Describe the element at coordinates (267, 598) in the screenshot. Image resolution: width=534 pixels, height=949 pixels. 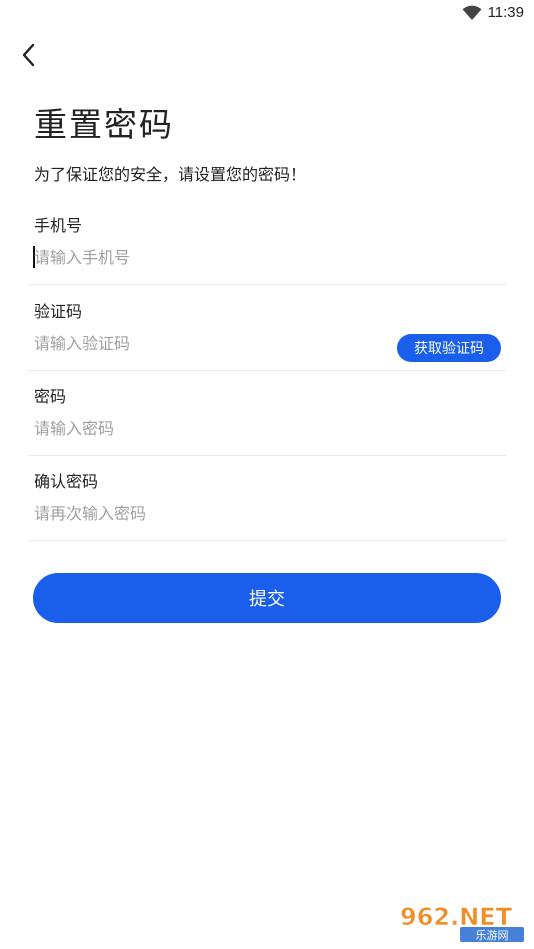
I see `submit-button: 提交` at that location.